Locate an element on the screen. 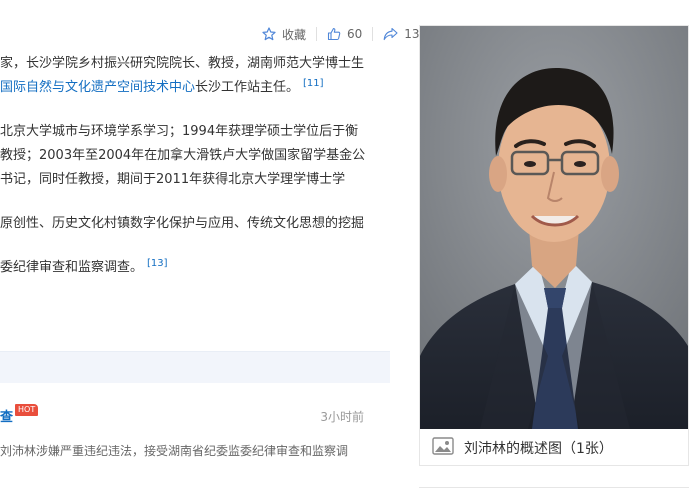 This screenshot has width=696, height=490. text-fragment: 长沙工作站主任。 is located at coordinates (247, 87).